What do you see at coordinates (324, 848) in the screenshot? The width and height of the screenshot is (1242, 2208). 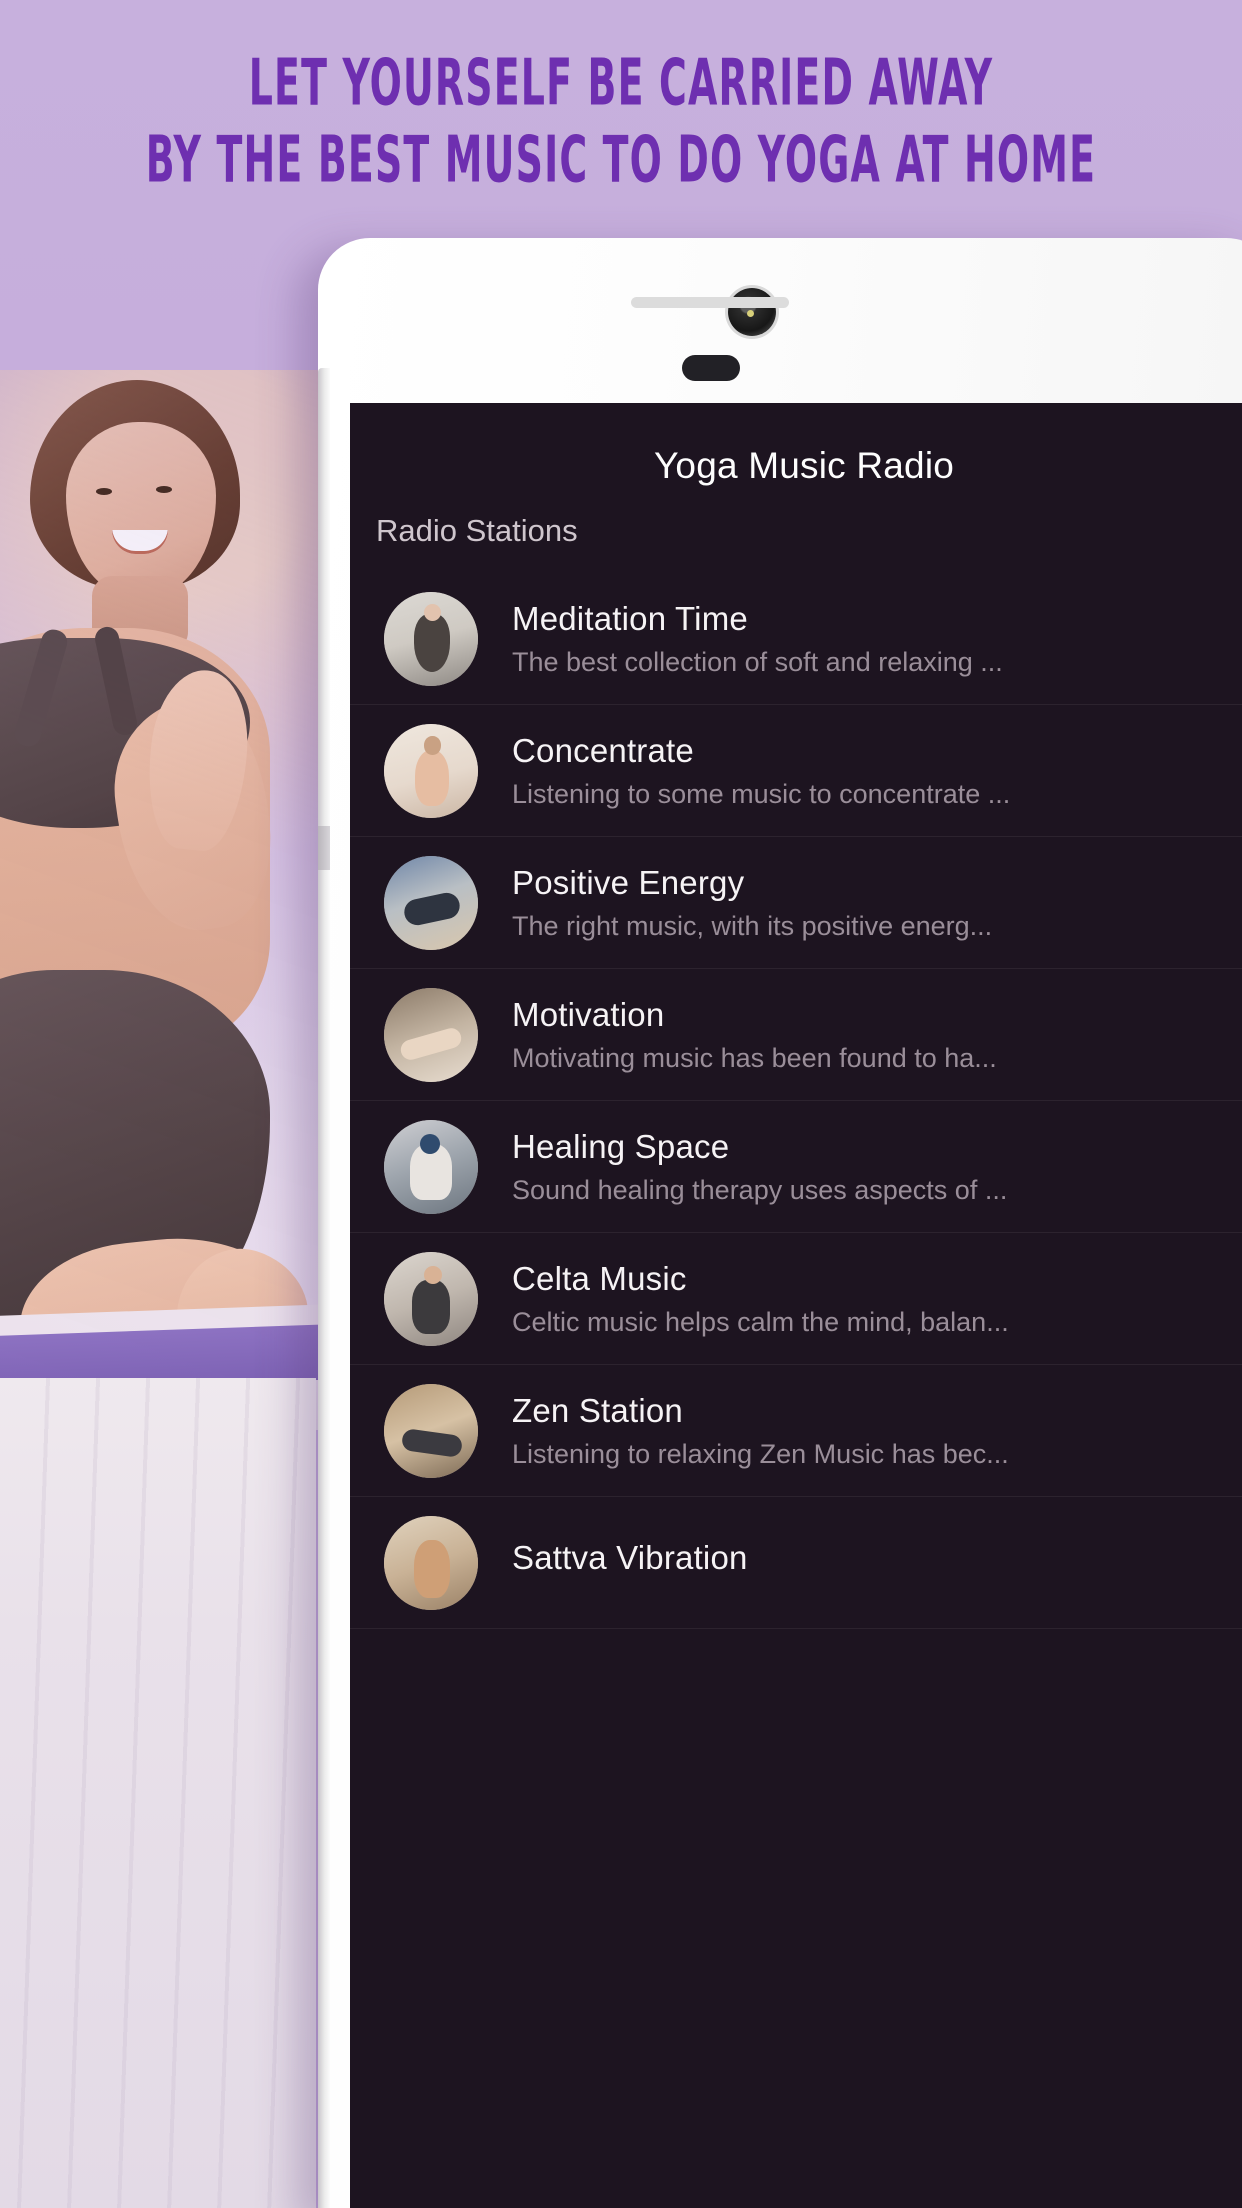 I see `phone-side-button` at bounding box center [324, 848].